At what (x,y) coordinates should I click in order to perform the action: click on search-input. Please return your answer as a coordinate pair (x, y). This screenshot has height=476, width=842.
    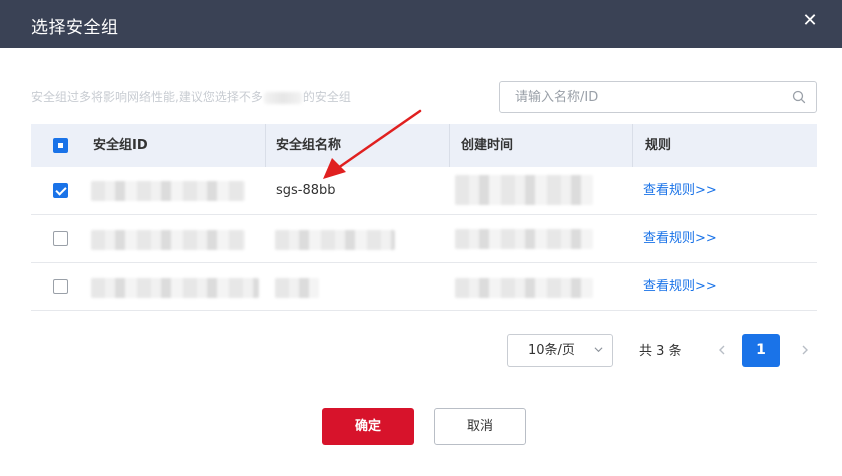
    Looking at the image, I should click on (645, 97).